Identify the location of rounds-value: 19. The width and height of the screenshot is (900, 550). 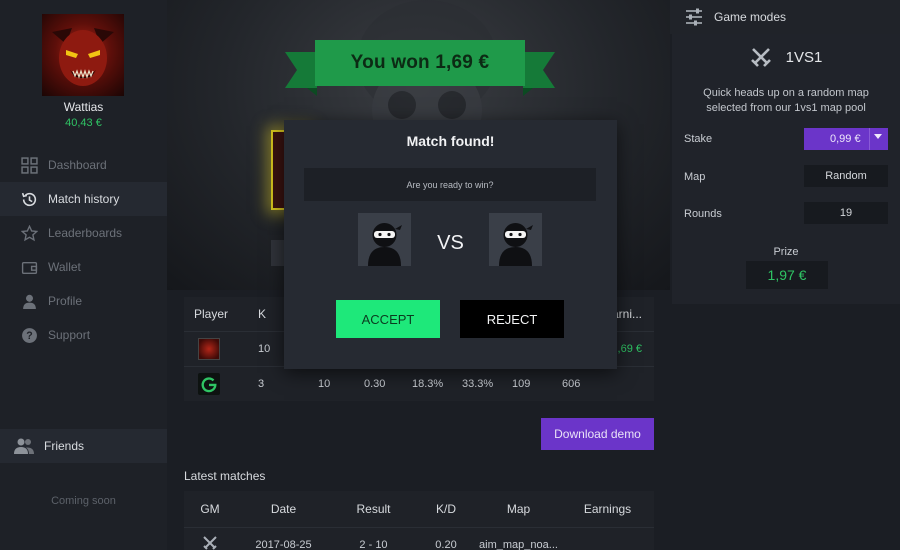
(846, 213).